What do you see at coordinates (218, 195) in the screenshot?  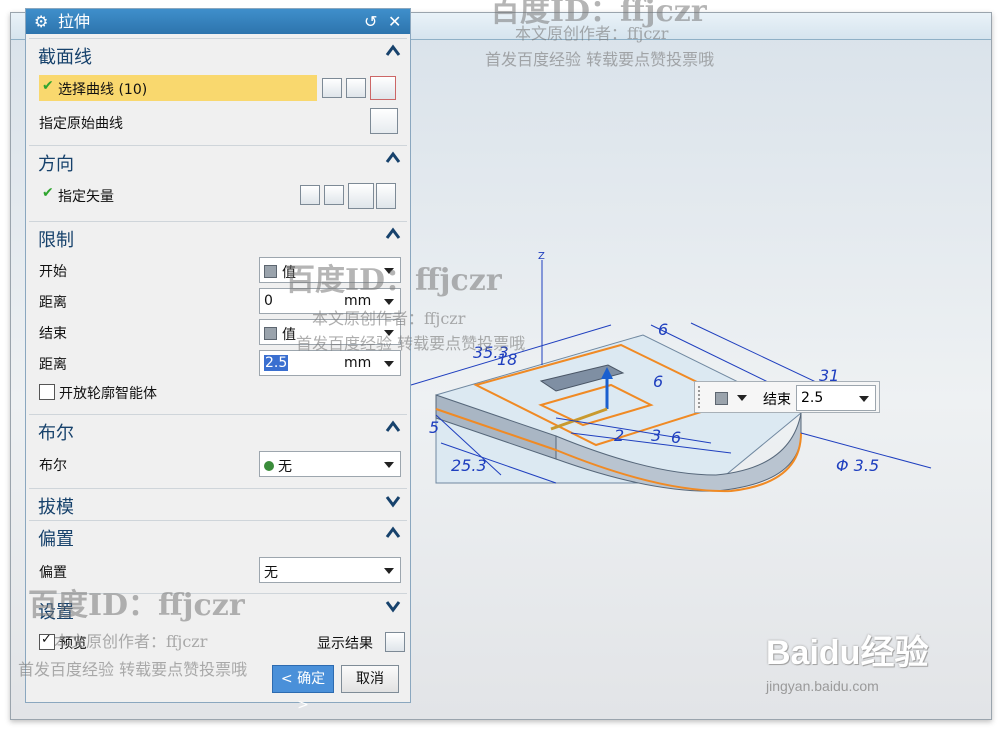 I see `specify-vector-row: ✔ 指定矢量` at bounding box center [218, 195].